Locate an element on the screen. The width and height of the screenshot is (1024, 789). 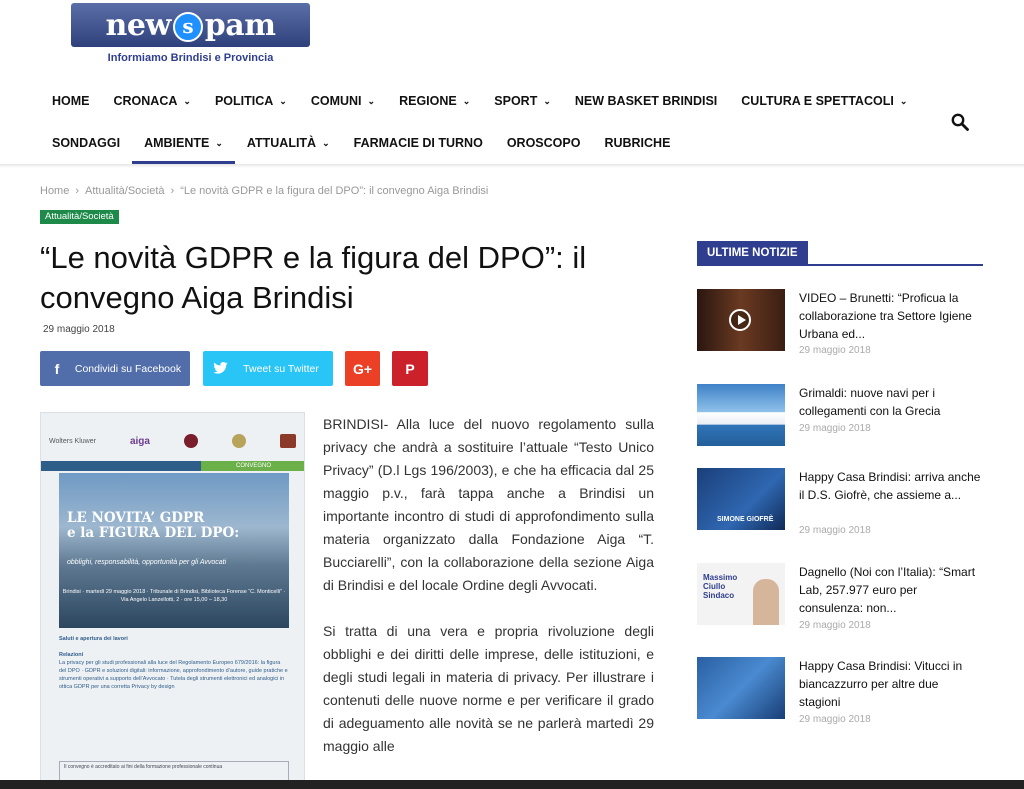
nav-item-regione: REGIONE ⌄ is located at coordinates (434, 102).